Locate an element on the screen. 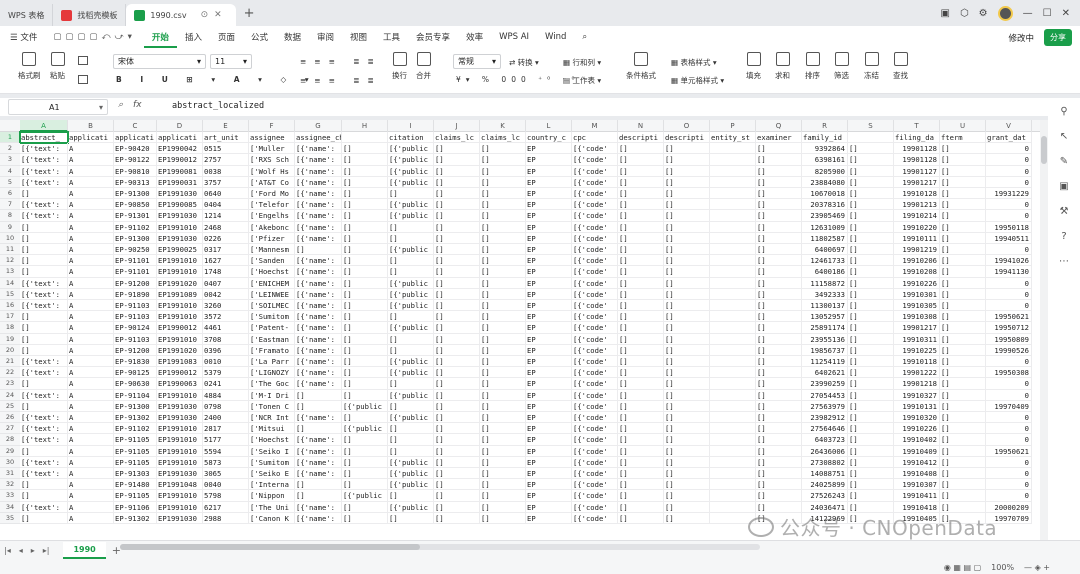 This screenshot has width=1080, height=574. menu-wps-ai: WPS AI is located at coordinates (514, 37).